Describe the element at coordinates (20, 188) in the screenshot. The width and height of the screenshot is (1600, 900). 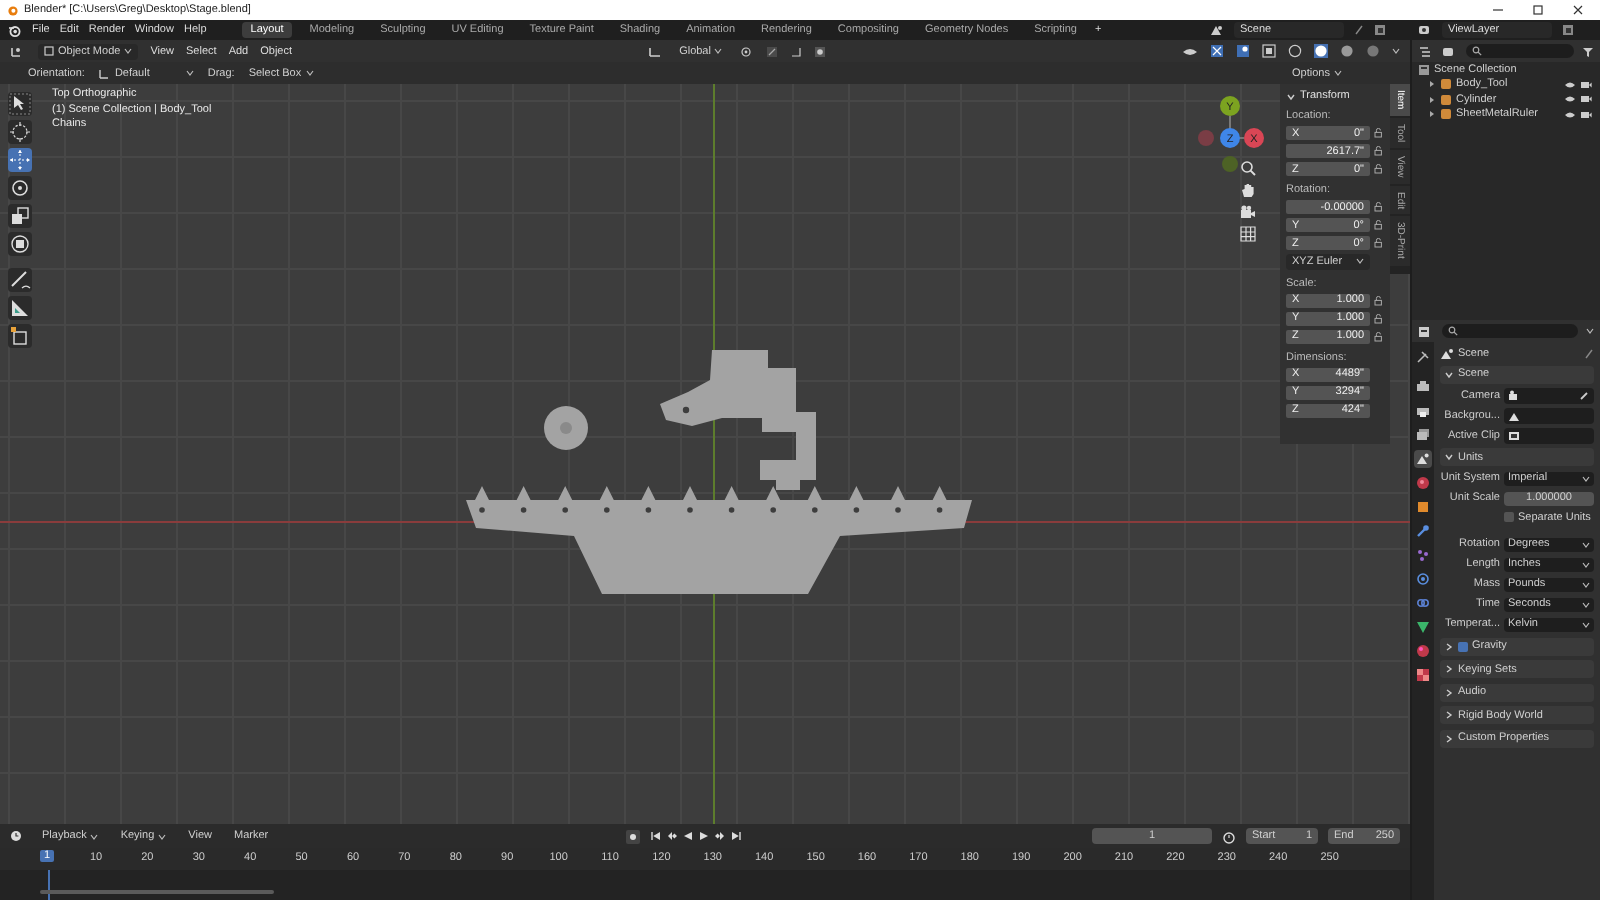
I see `rotate-tool` at that location.